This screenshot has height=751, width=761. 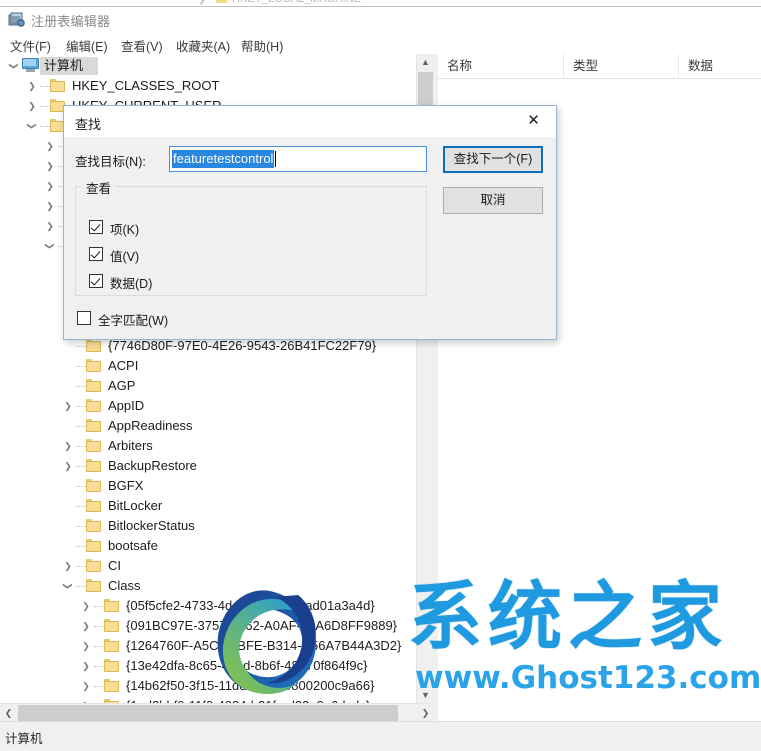 What do you see at coordinates (298, 159) in the screenshot?
I see `find-target-input: featuretestcontrol` at bounding box center [298, 159].